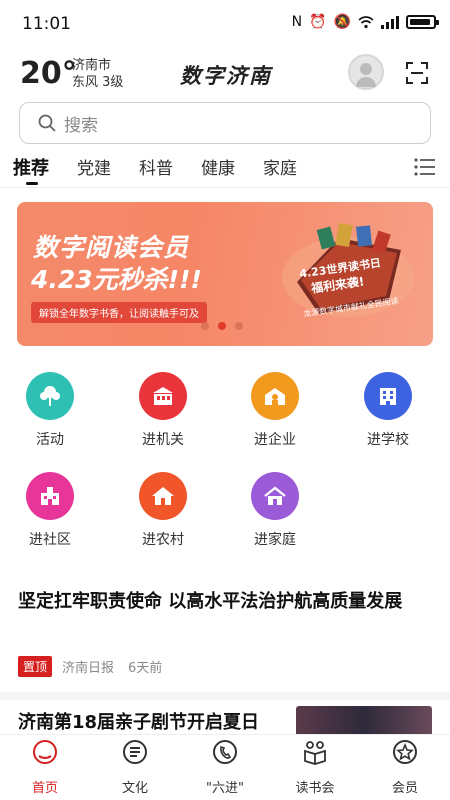 This screenshot has width=450, height=800. Describe the element at coordinates (163, 496) in the screenshot. I see `farmhouse-icon` at that location.